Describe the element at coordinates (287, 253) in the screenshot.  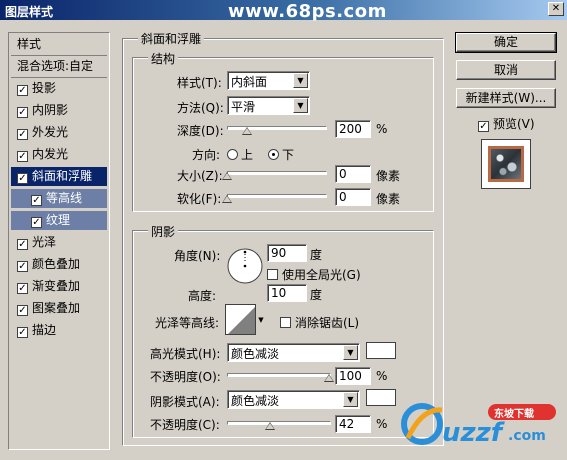
I see `angle-input: 90` at that location.